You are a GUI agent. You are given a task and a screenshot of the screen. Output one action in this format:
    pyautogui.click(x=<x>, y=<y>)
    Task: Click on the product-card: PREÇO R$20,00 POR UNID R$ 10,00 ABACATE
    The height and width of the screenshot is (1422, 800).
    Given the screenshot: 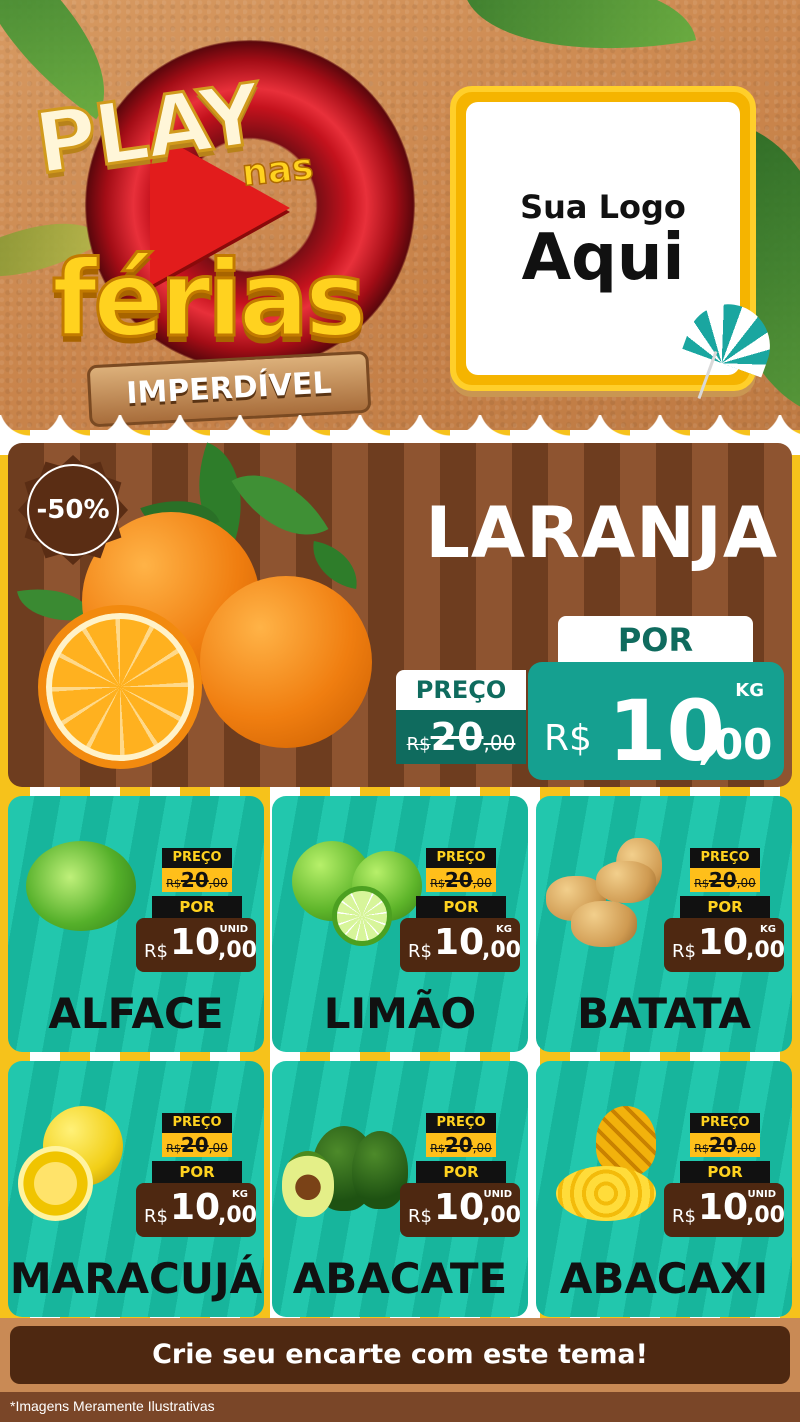 What is the action you would take?
    pyautogui.click(x=400, y=1189)
    